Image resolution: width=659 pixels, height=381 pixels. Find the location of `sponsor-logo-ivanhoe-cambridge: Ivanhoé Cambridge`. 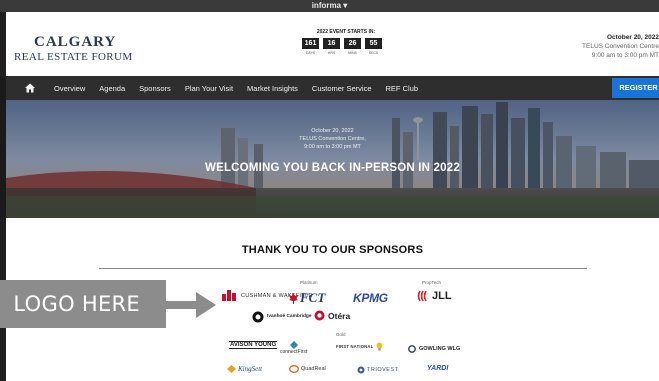

sponsor-logo-ivanhoe-cambridge: Ivanhoé Cambridge is located at coordinates (282, 317).